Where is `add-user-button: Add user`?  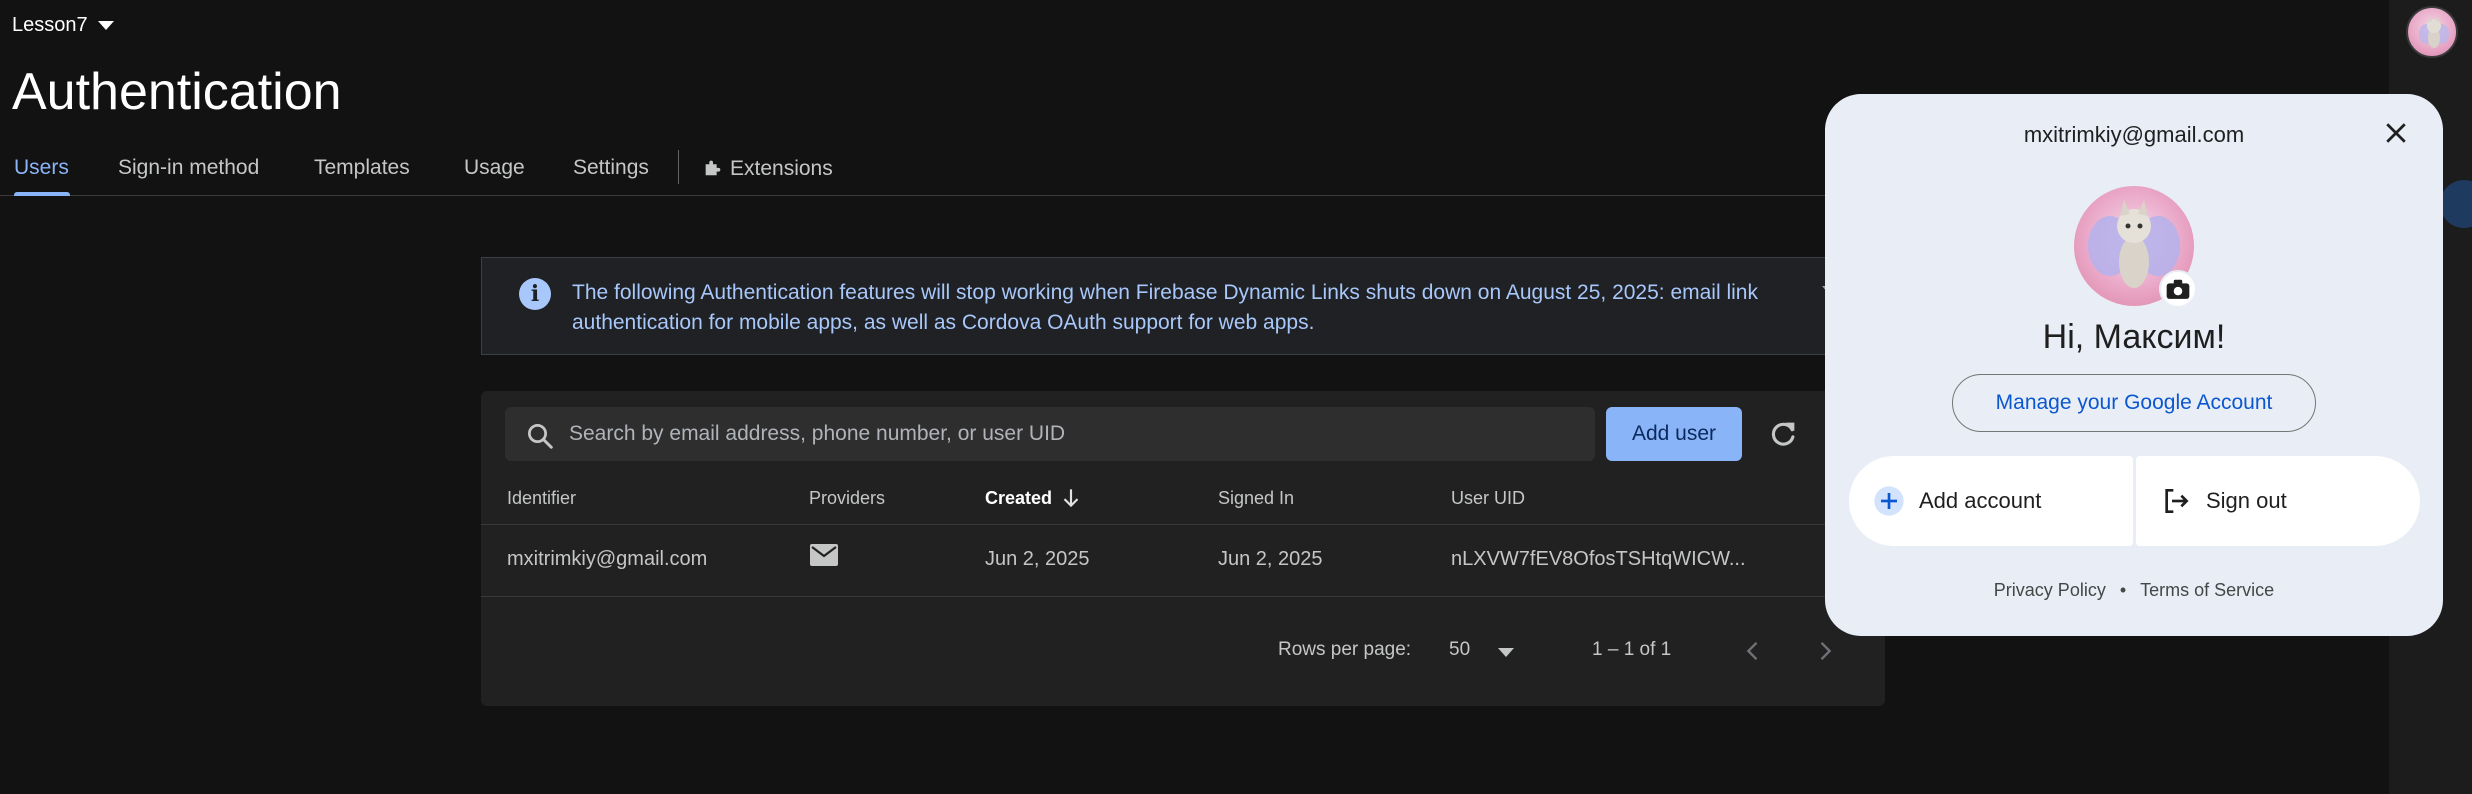 add-user-button: Add user is located at coordinates (1674, 434).